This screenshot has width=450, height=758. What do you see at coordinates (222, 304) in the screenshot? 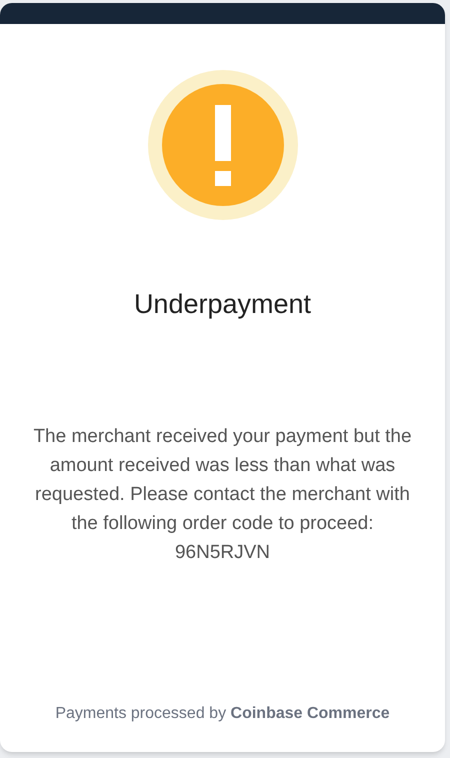
I see `status-title: Underpayment` at bounding box center [222, 304].